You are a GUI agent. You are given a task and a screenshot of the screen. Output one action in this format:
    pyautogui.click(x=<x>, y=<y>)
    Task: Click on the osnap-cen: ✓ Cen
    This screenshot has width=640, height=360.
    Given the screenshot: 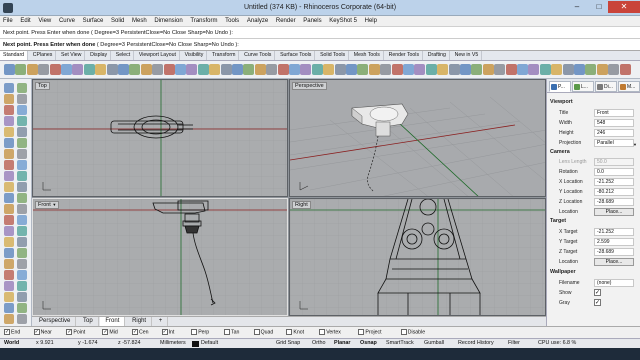 What is the action you would take?
    pyautogui.click(x=140, y=332)
    